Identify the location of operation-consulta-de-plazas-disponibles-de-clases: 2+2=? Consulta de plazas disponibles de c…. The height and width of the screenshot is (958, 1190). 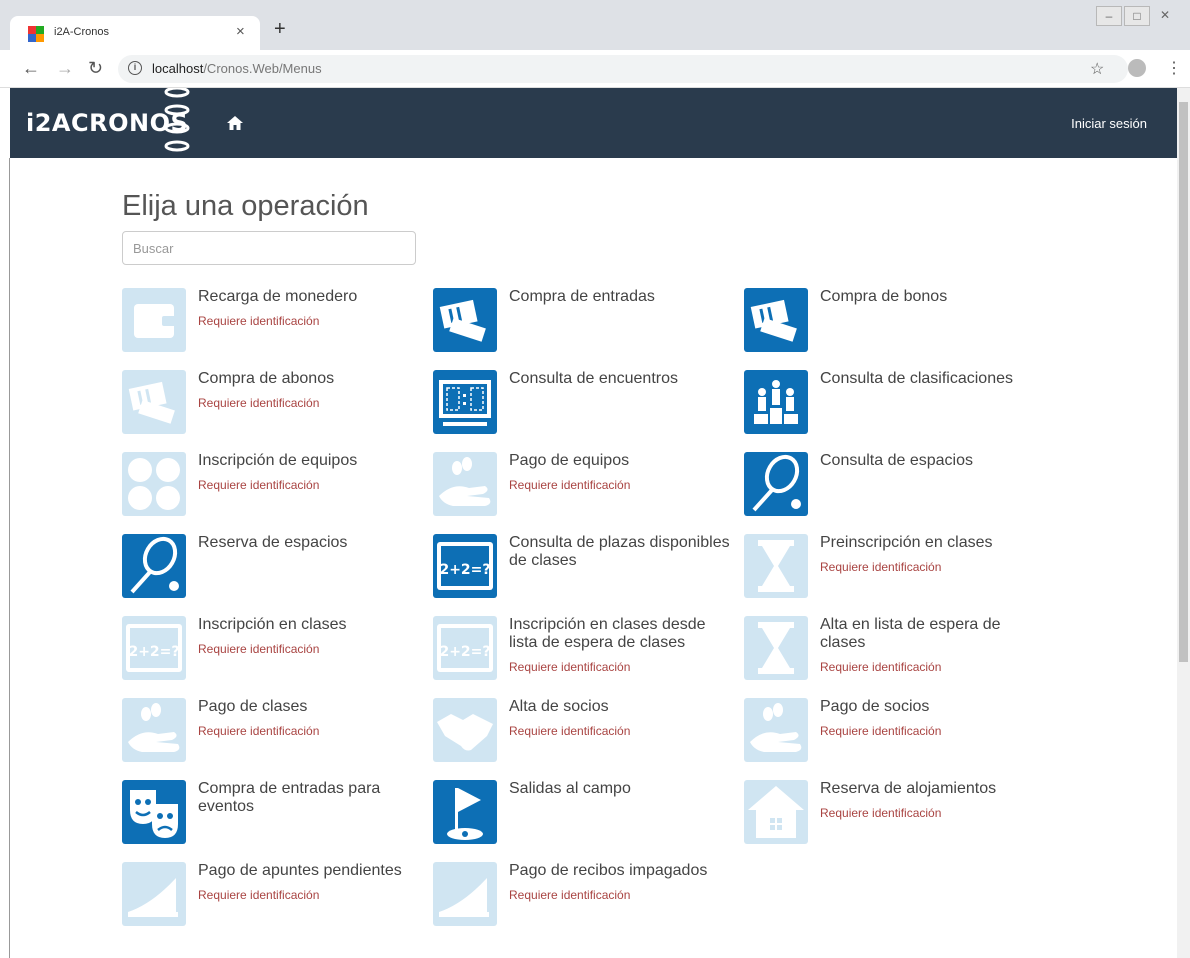
(583, 570).